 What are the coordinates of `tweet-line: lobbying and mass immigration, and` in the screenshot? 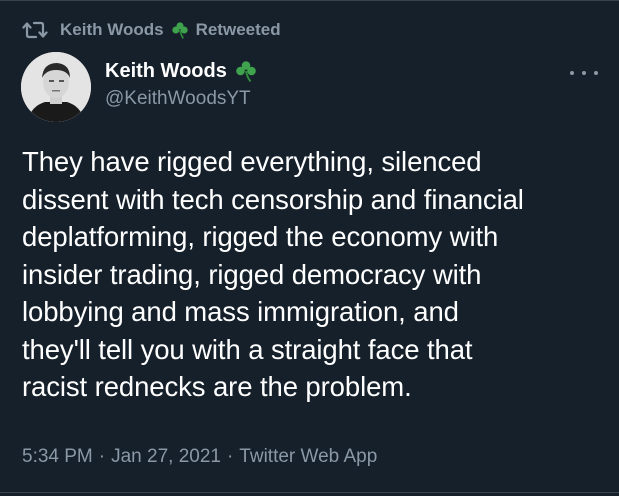 It's located at (240, 311).